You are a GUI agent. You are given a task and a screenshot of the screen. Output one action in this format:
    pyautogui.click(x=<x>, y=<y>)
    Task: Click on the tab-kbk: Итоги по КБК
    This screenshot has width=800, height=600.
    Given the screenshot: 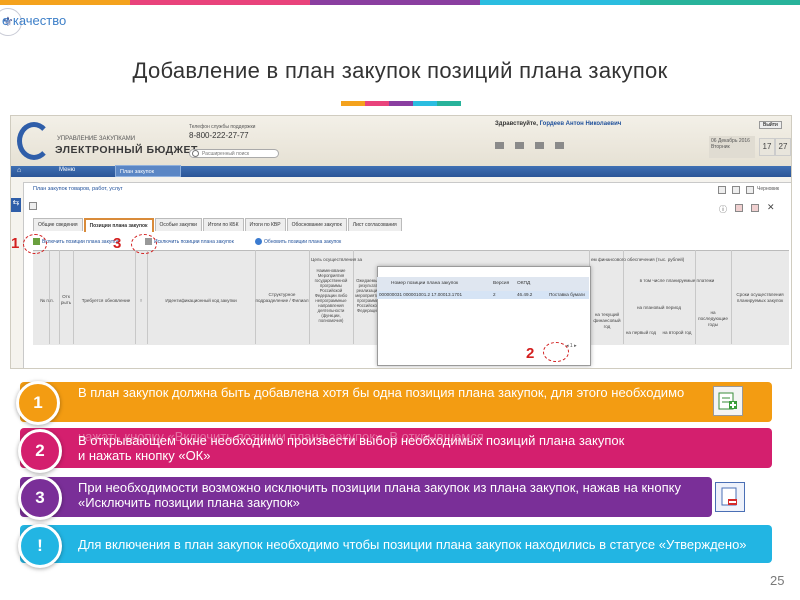 What is the action you would take?
    pyautogui.click(x=223, y=224)
    